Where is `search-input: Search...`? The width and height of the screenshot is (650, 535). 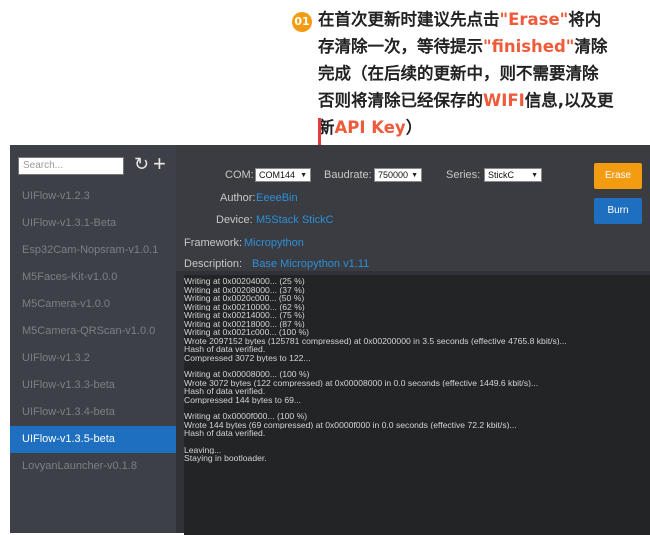 search-input: Search... is located at coordinates (71, 166).